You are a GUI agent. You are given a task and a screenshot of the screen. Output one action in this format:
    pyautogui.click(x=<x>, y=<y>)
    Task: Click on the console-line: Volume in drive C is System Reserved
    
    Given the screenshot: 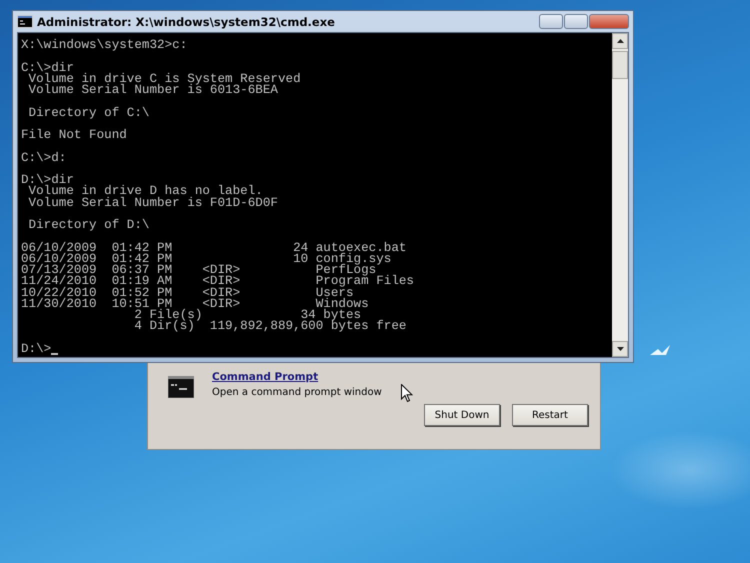 What is the action you would take?
    pyautogui.click(x=164, y=79)
    